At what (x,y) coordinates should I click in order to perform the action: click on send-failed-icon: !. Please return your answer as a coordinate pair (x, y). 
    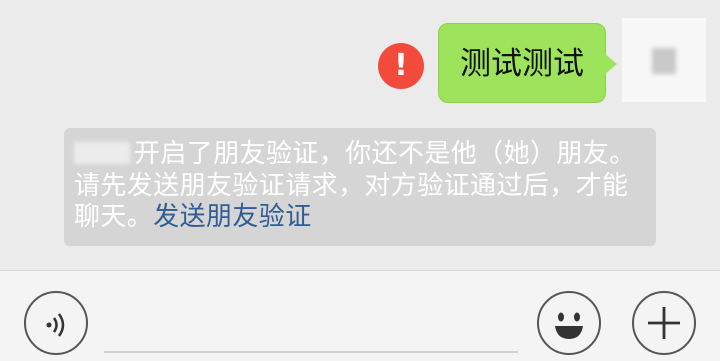
    Looking at the image, I should click on (401, 66).